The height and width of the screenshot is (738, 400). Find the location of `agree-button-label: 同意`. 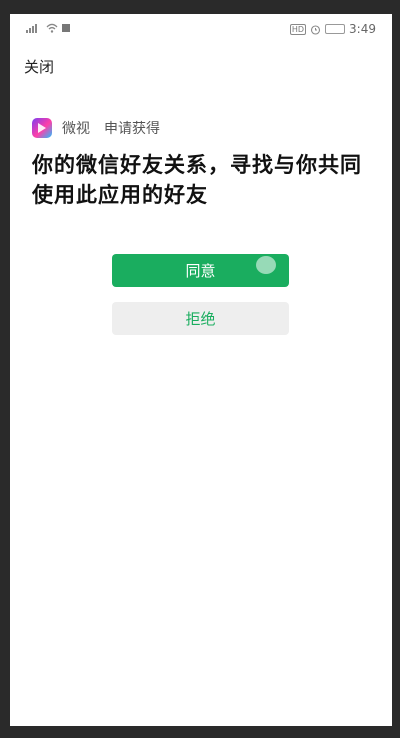

agree-button-label: 同意 is located at coordinates (200, 271).